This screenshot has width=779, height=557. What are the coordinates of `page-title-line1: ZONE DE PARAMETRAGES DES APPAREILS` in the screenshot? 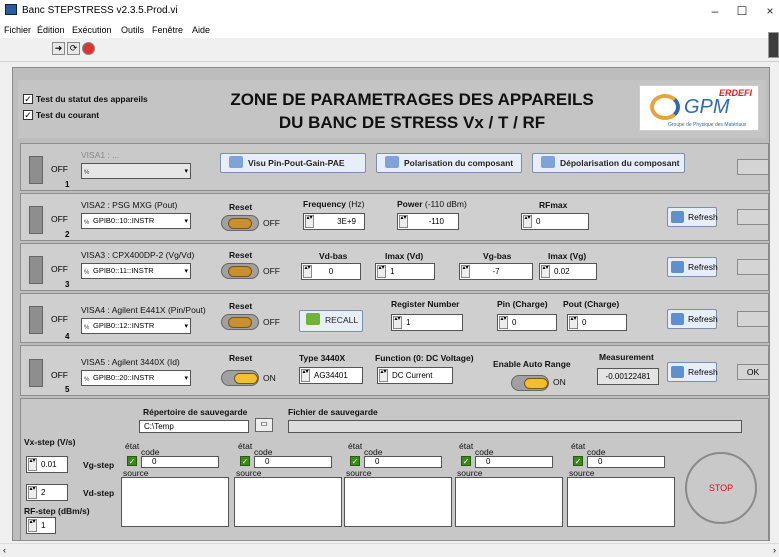 It's located at (412, 99).